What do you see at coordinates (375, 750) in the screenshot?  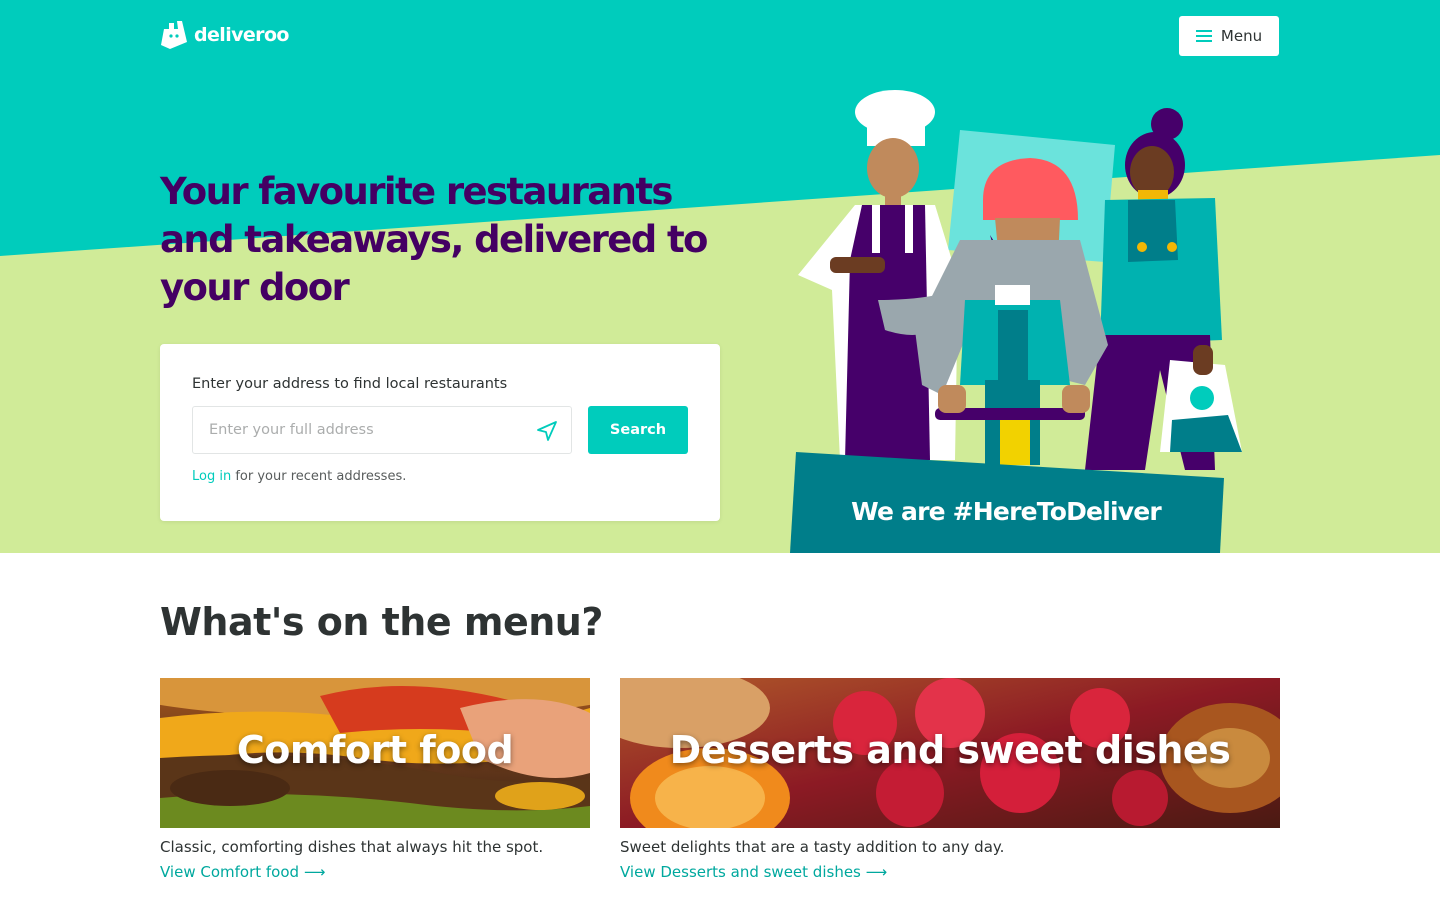 I see `comfort-food-image-title: Comfort food` at bounding box center [375, 750].